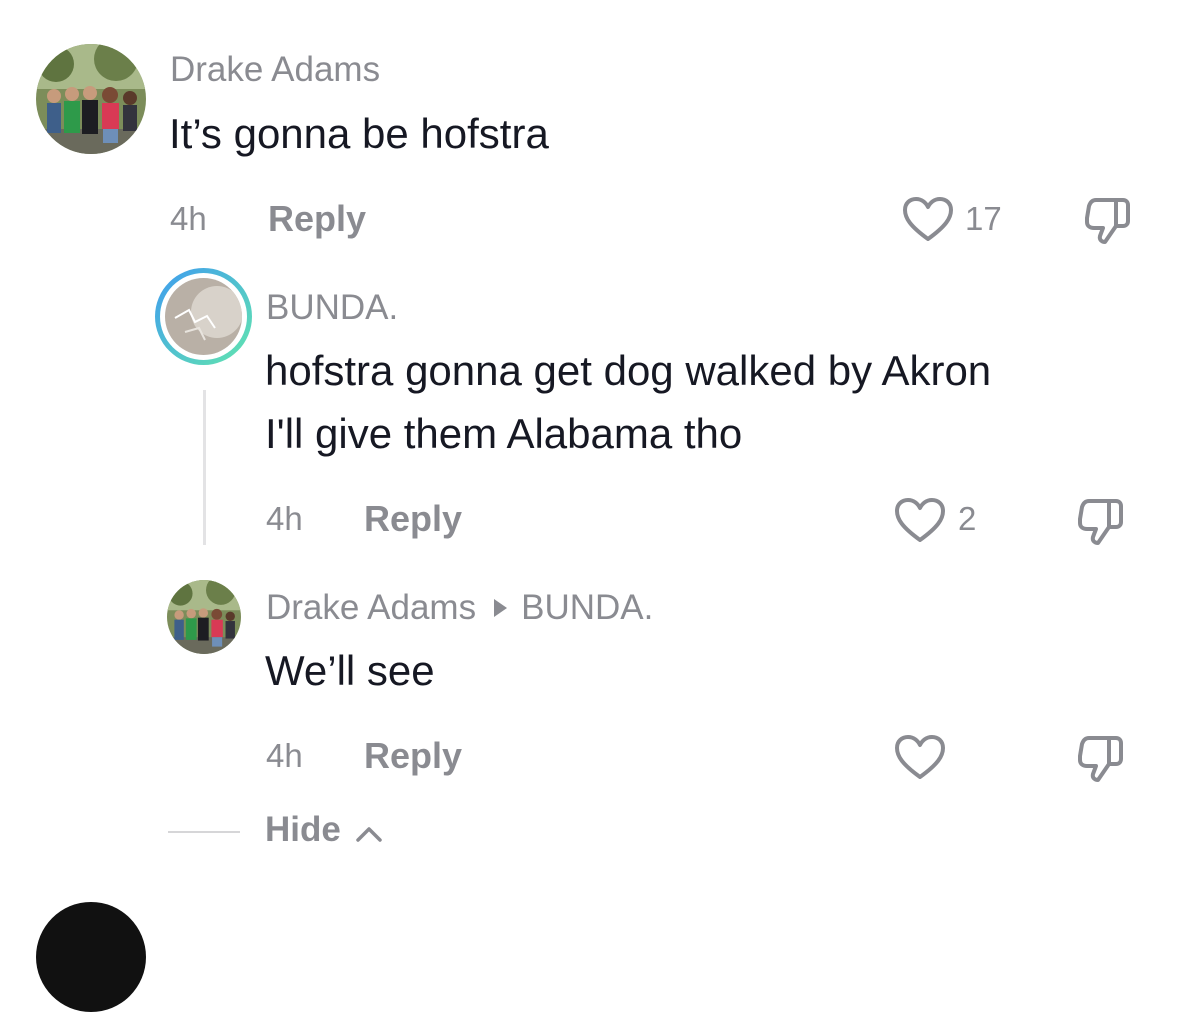 Image resolution: width=1179 pixels, height=1012 pixels. Describe the element at coordinates (501, 608) in the screenshot. I see `reply-arrow-icon` at that location.